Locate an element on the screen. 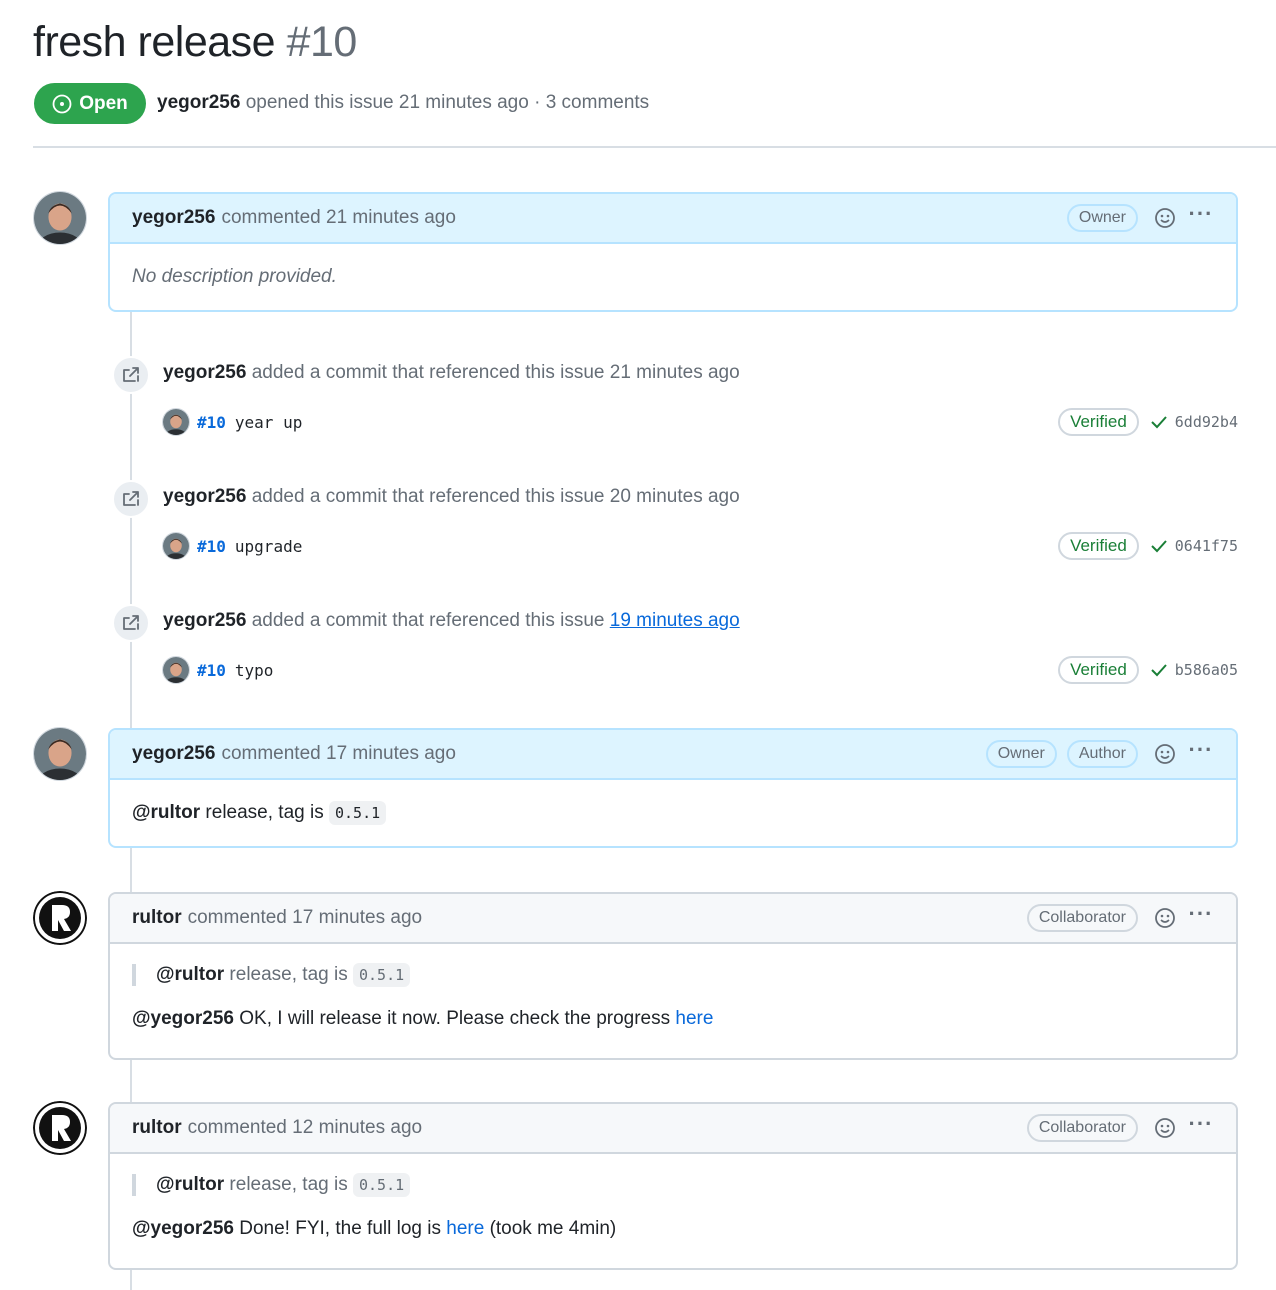 This screenshot has height=1290, width=1276. comment-body: @rultor release, tag is 0.5.1 is located at coordinates (673, 802).